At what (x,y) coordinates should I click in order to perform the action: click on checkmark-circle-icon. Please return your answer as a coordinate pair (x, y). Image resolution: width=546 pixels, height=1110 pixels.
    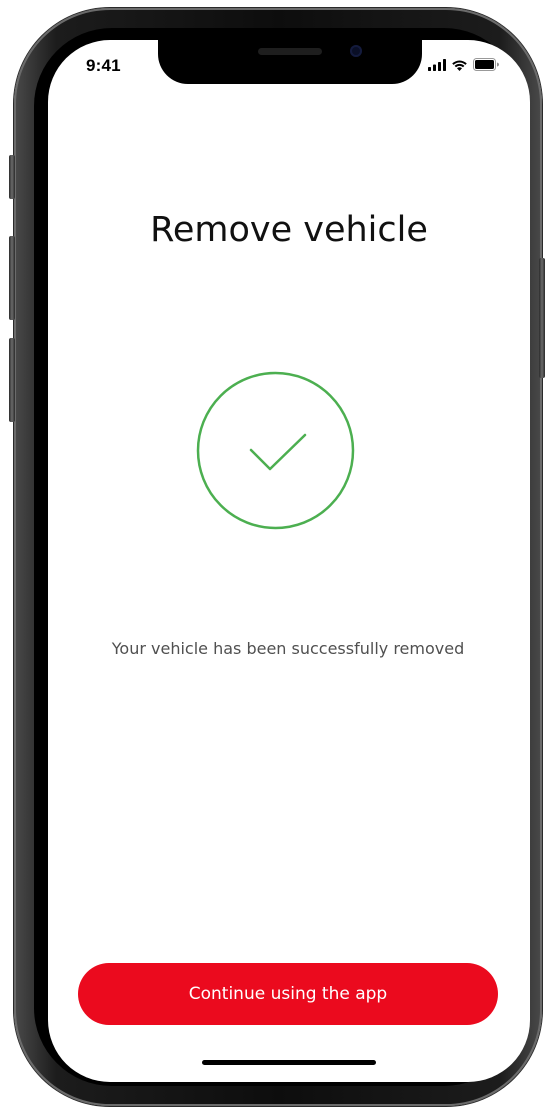
    Looking at the image, I should click on (275, 450).